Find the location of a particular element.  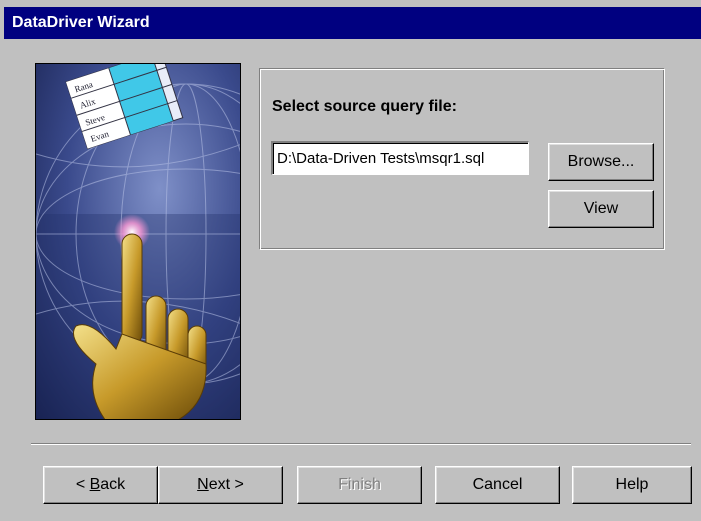

query-file-path-input is located at coordinates (400, 158).